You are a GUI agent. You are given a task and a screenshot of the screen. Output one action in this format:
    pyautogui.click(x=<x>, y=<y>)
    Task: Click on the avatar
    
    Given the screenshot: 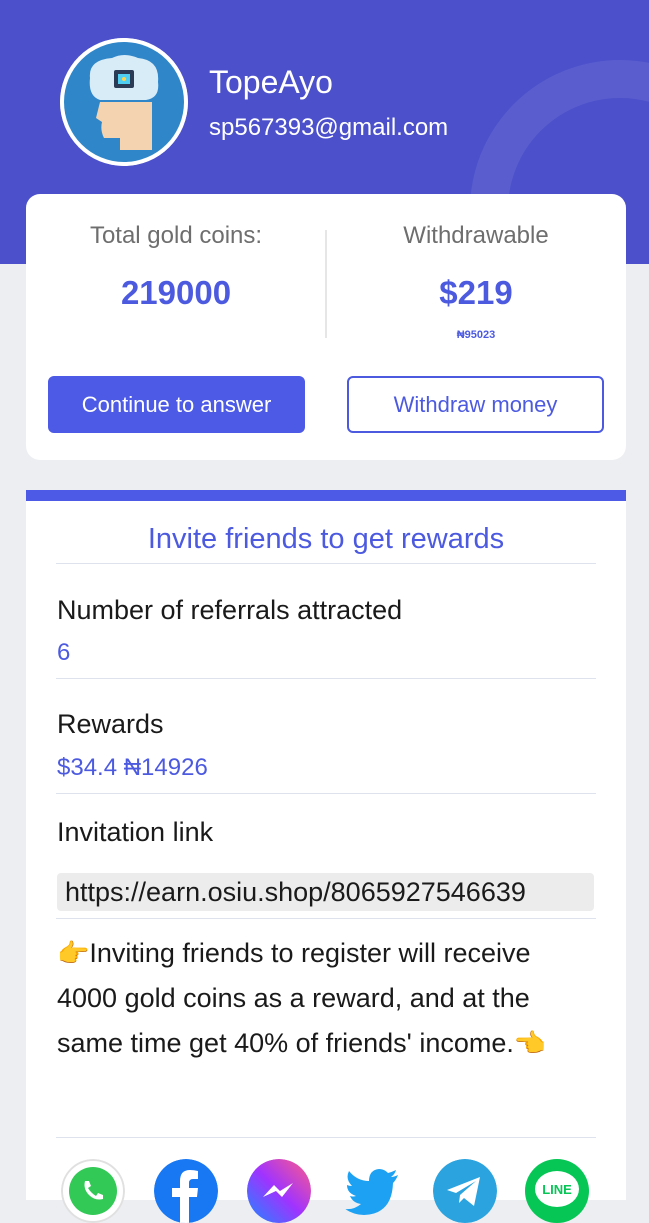 What is the action you would take?
    pyautogui.click(x=124, y=102)
    